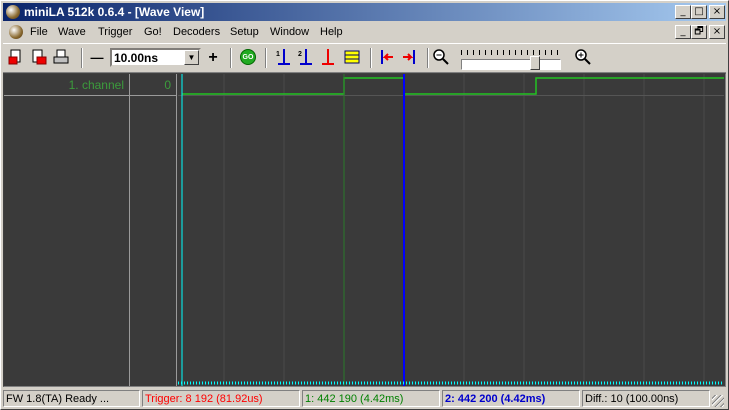  Describe the element at coordinates (453, 86) in the screenshot. I see `channel-1-waveform` at that location.